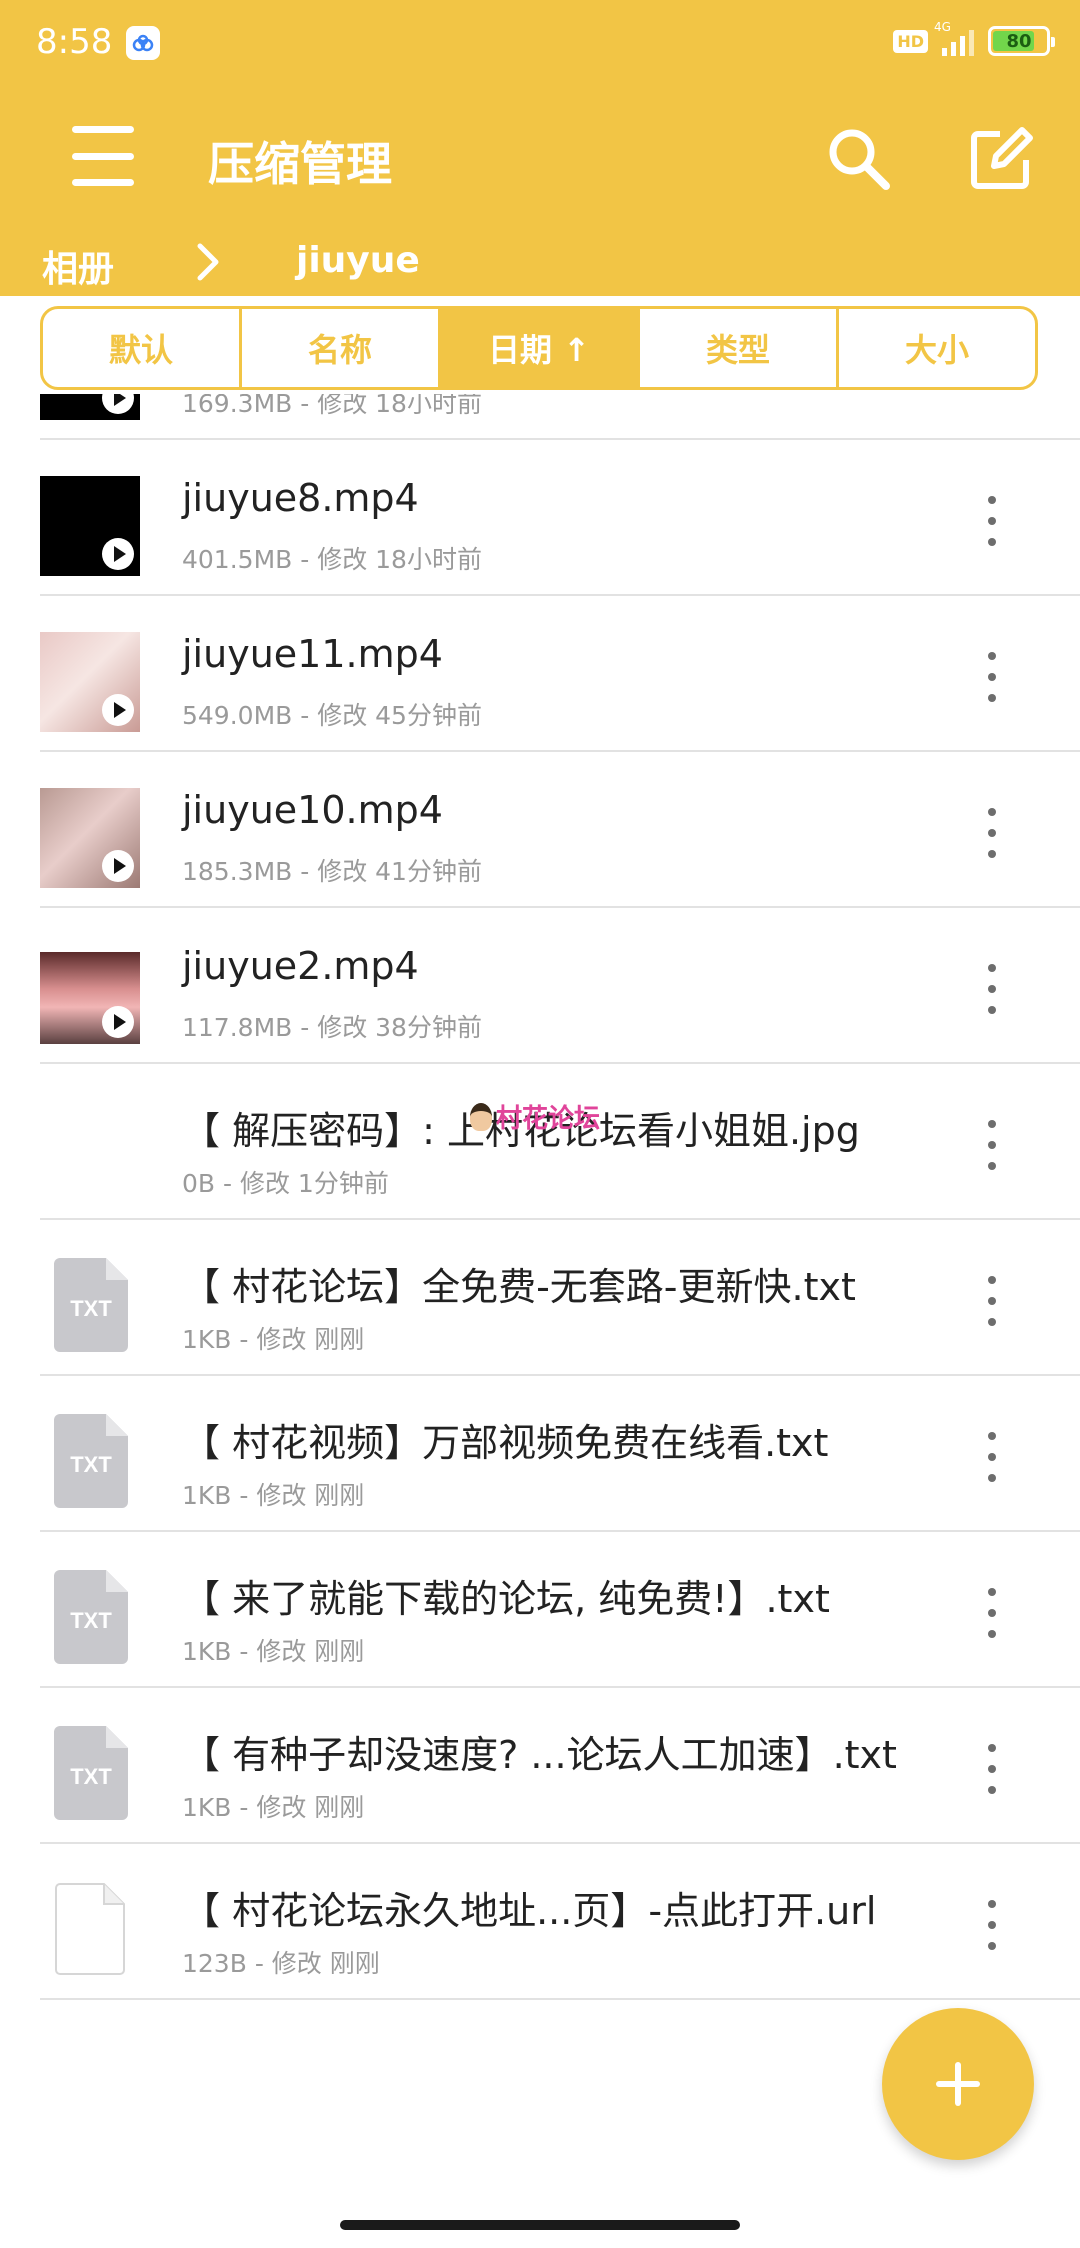 The width and height of the screenshot is (1080, 2248). What do you see at coordinates (1019, 41) in the screenshot?
I see `battery-level: 80` at bounding box center [1019, 41].